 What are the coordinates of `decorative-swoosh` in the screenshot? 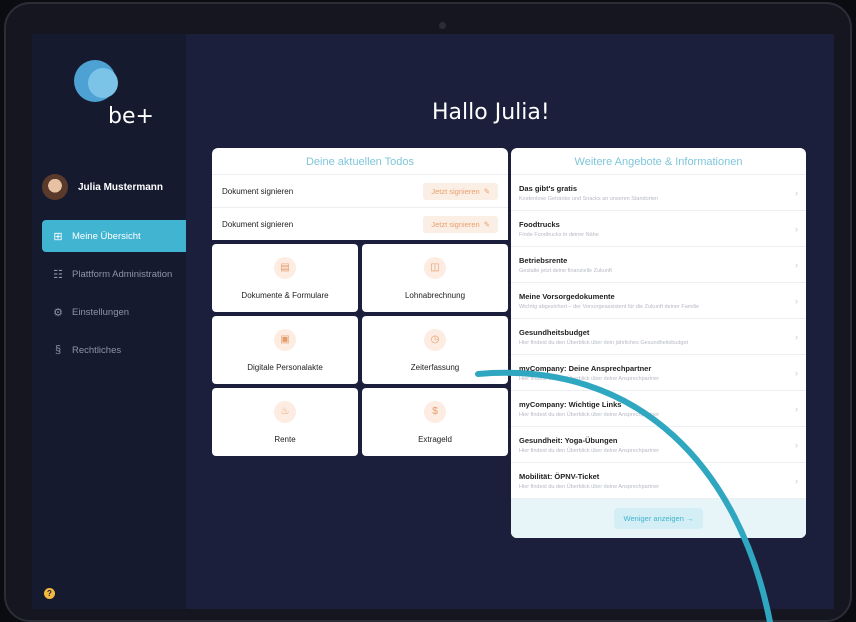 It's located at (624, 495).